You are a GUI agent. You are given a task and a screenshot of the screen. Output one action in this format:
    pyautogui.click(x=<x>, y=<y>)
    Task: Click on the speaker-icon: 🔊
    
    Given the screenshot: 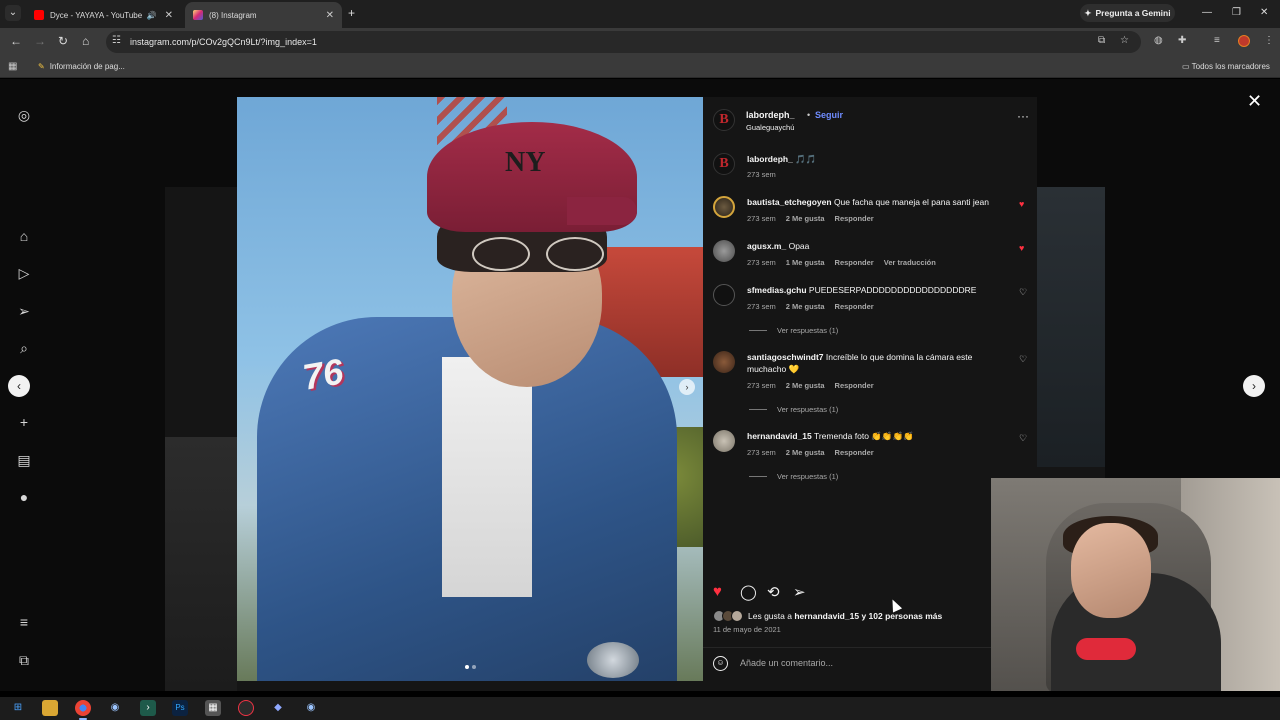 What is the action you would take?
    pyautogui.click(x=152, y=15)
    